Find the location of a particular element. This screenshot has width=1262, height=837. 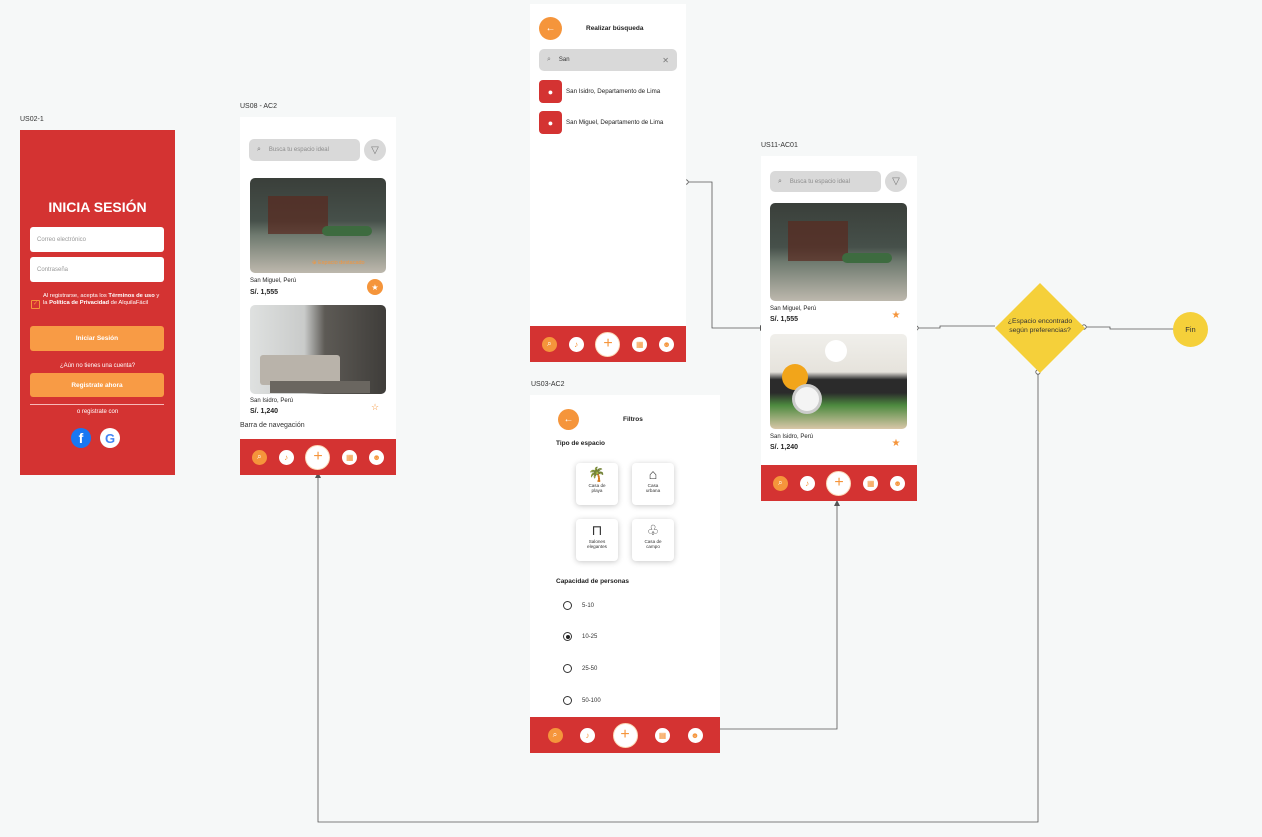

search-title: Realizar búsqueda is located at coordinates (615, 28).